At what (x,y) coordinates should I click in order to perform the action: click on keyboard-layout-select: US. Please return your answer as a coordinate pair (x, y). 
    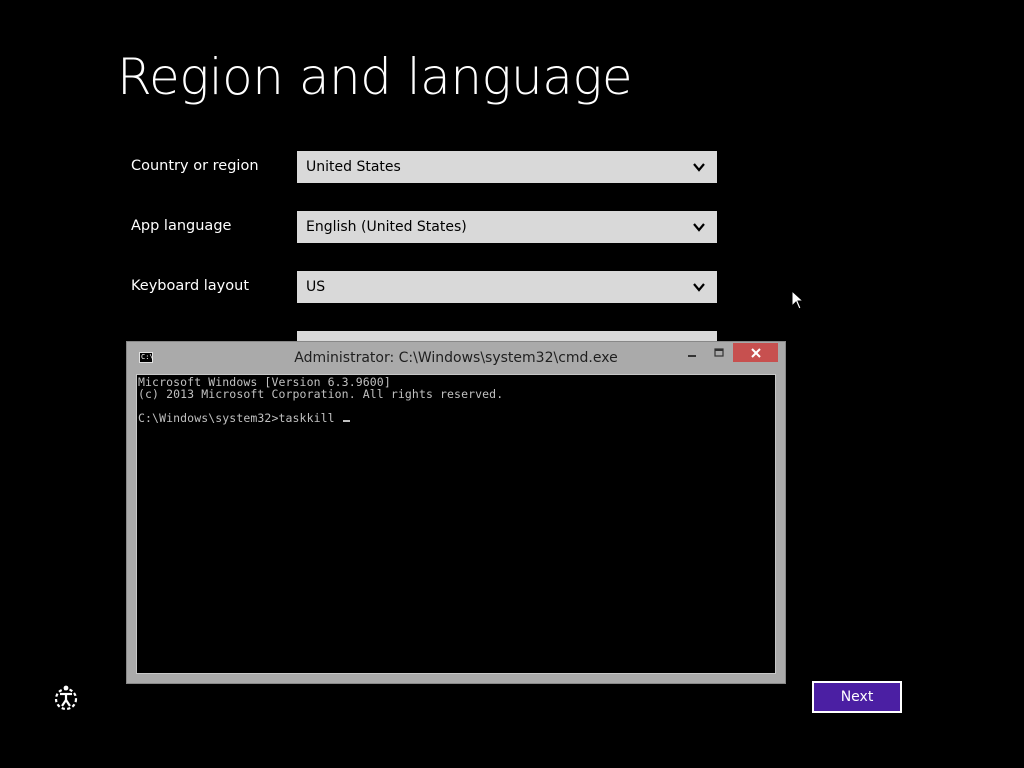
    Looking at the image, I should click on (507, 287).